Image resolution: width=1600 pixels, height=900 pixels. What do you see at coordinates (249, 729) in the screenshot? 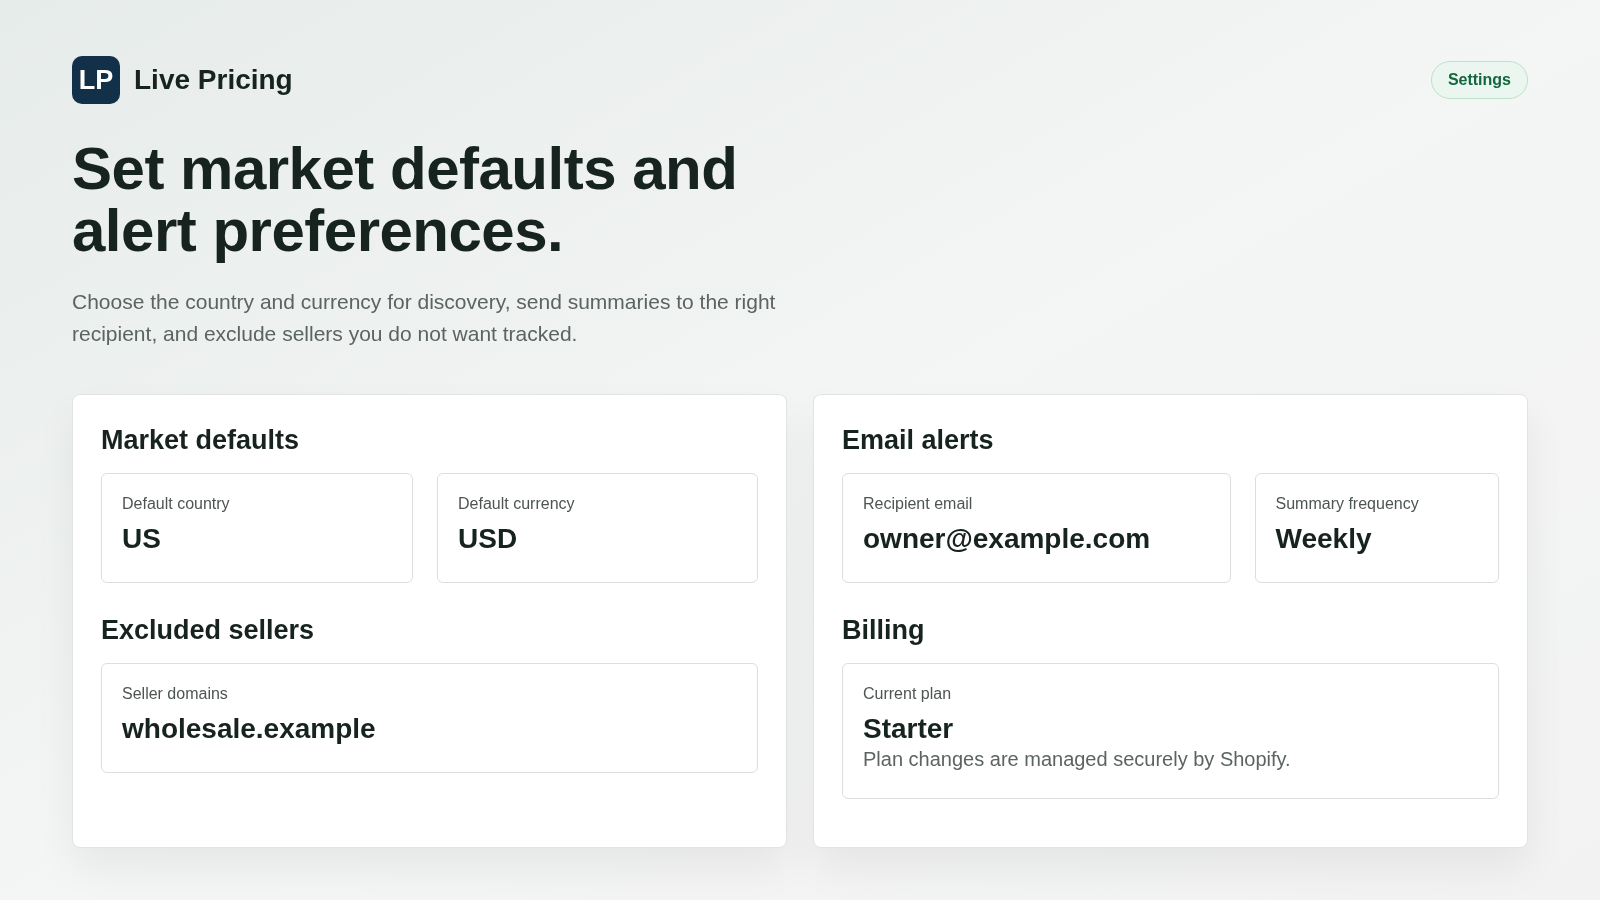
I see `field-value: wholesale.example` at bounding box center [249, 729].